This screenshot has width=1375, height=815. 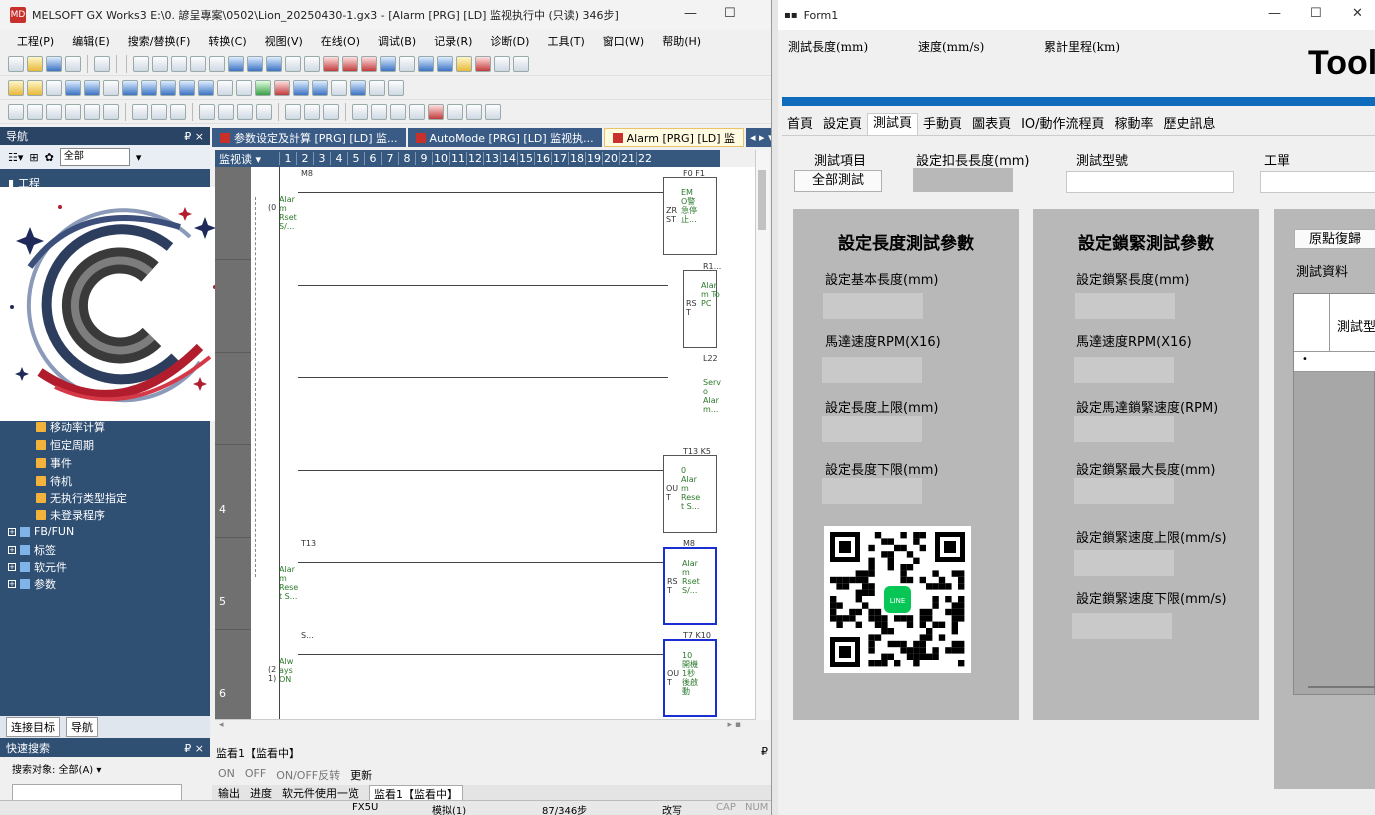 I want to click on ladder-mode-icon, so click(x=16, y=87).